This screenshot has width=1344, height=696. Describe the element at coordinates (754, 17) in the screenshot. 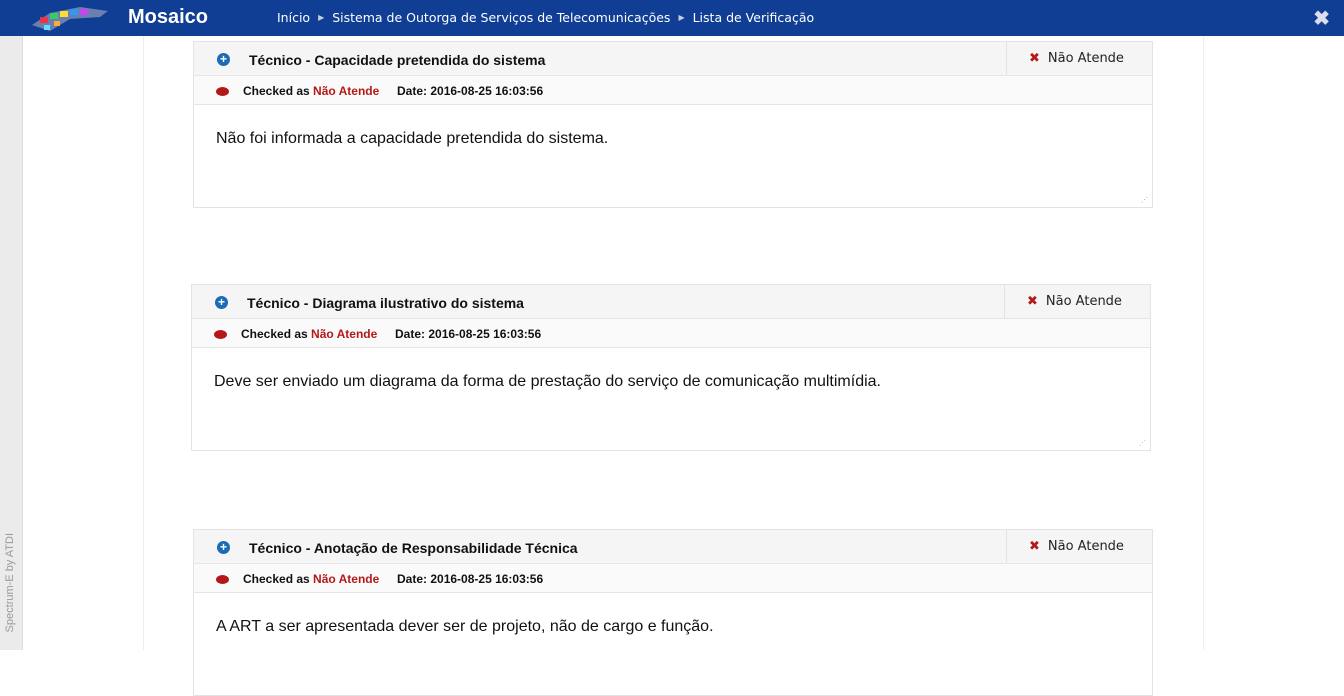

I see `breadcrumb-checklist: Lista de Verificação` at that location.